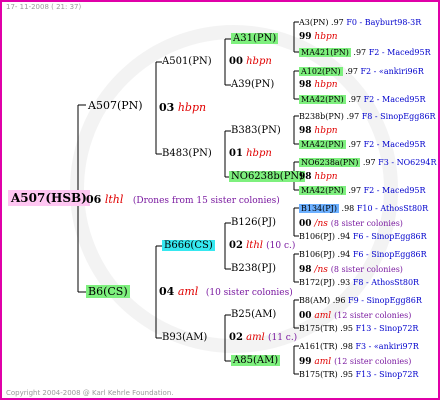  I want to click on leaf-source: F2 - Maced95R, so click(394, 99).